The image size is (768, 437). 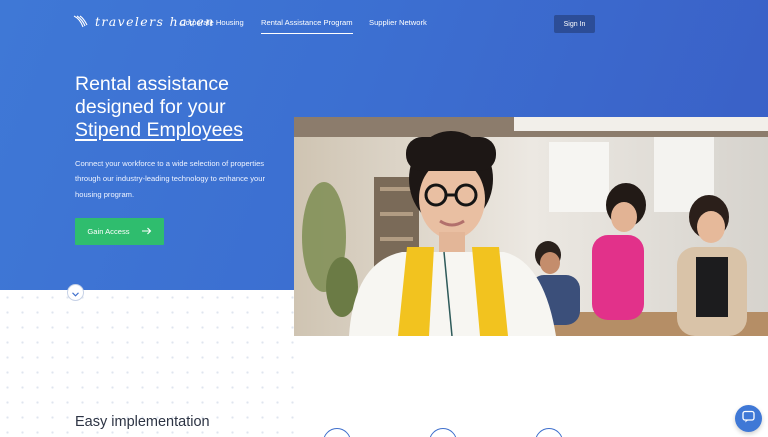 What do you see at coordinates (146, 232) in the screenshot?
I see `arrow-right-icon` at bounding box center [146, 232].